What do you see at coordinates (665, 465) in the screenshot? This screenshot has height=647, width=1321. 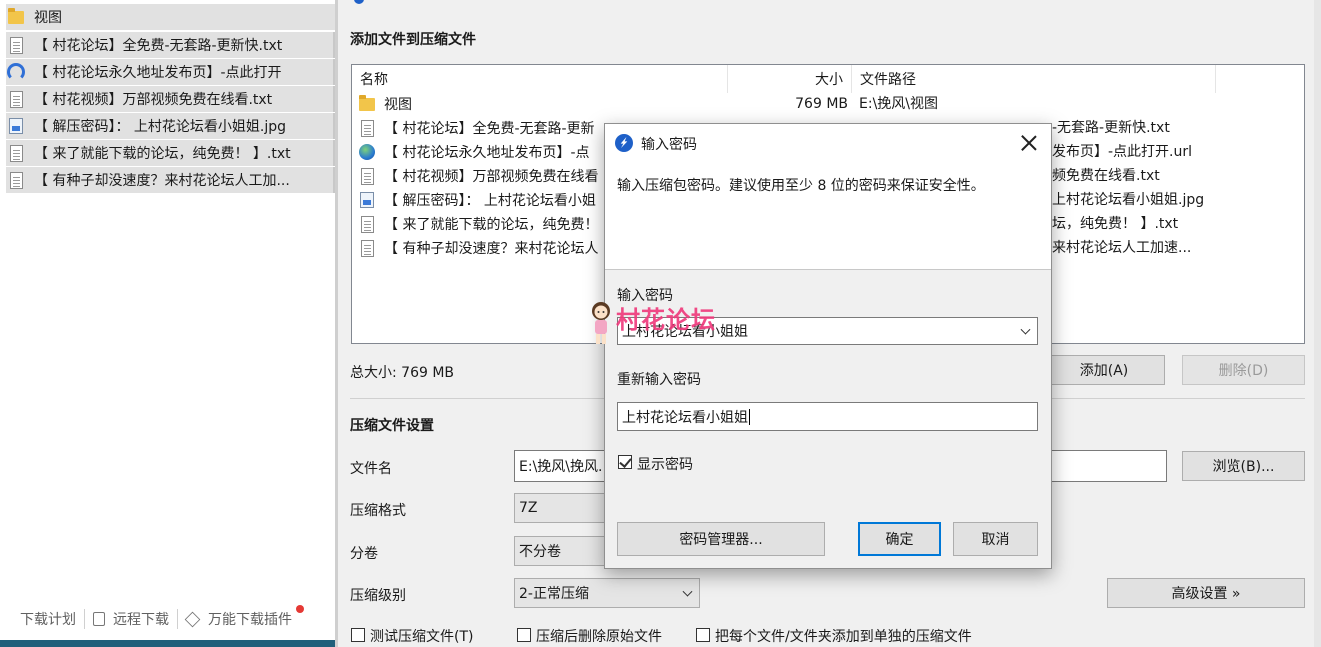 I see `show-password-label: 显示密码` at bounding box center [665, 465].